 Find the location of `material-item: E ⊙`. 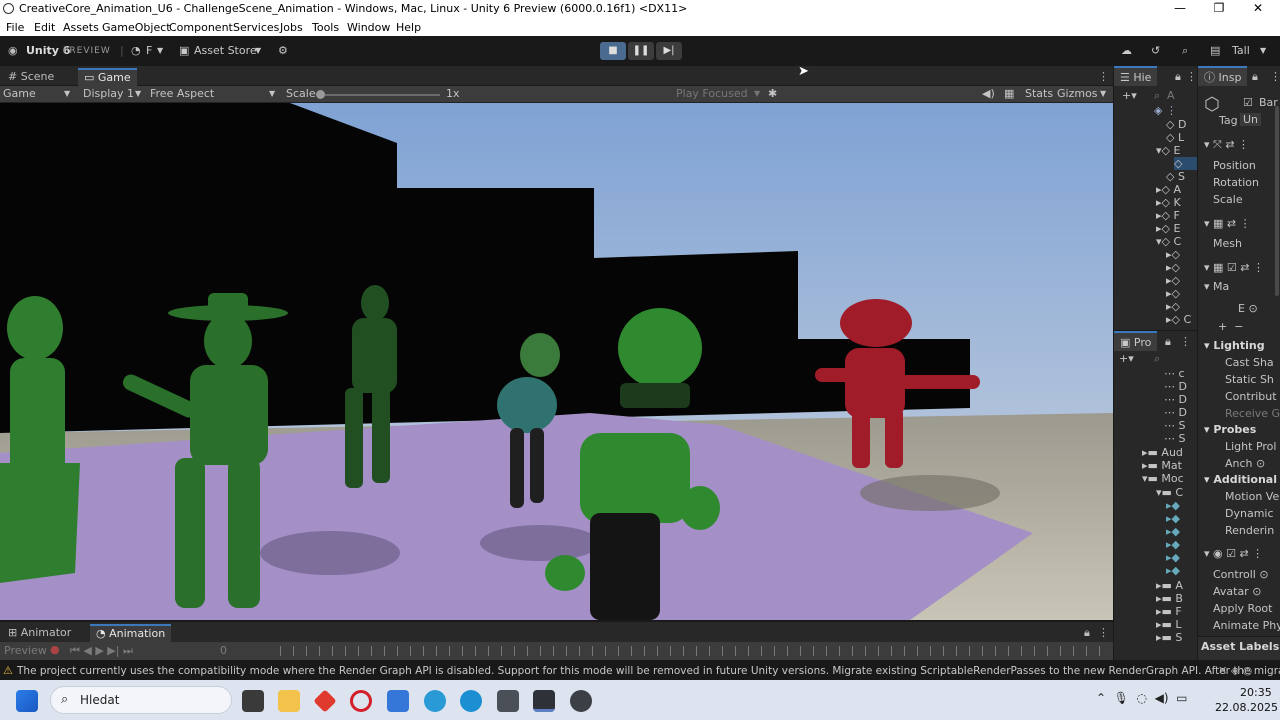

material-item: E ⊙ is located at coordinates (1248, 308).